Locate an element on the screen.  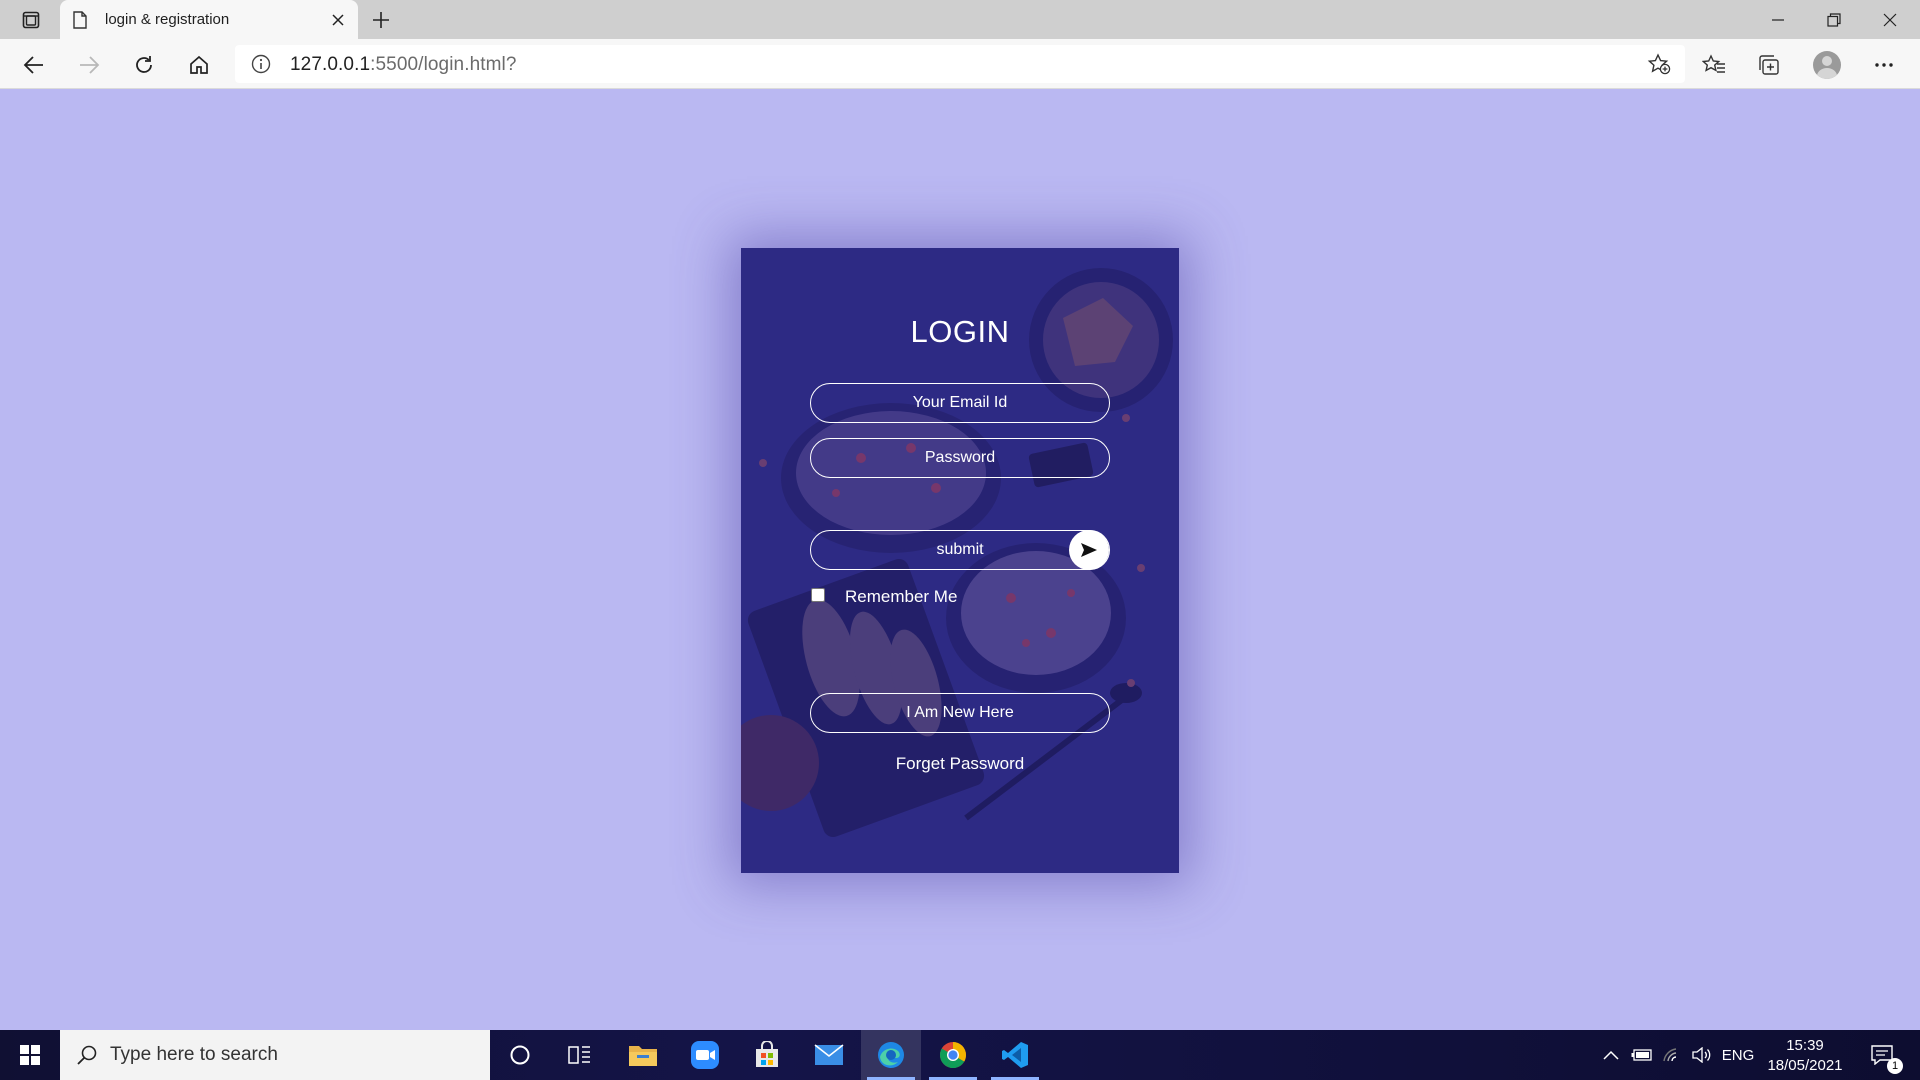
windows-start-icon is located at coordinates (30, 1055).